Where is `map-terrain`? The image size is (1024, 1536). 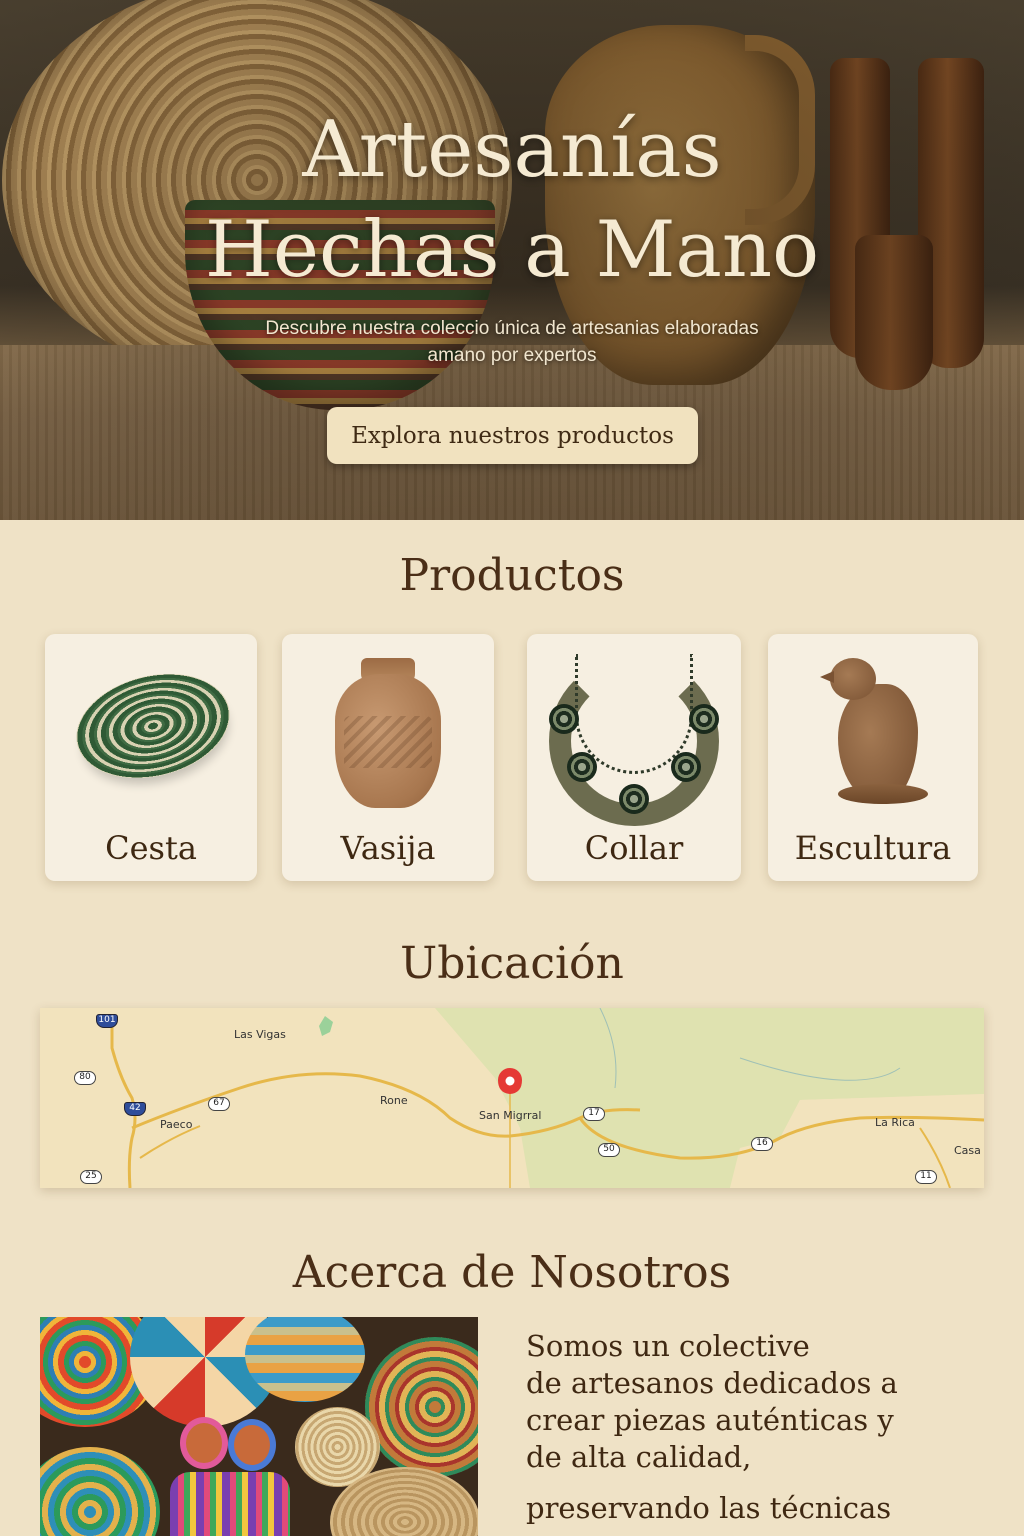
map-terrain is located at coordinates (547, 1098).